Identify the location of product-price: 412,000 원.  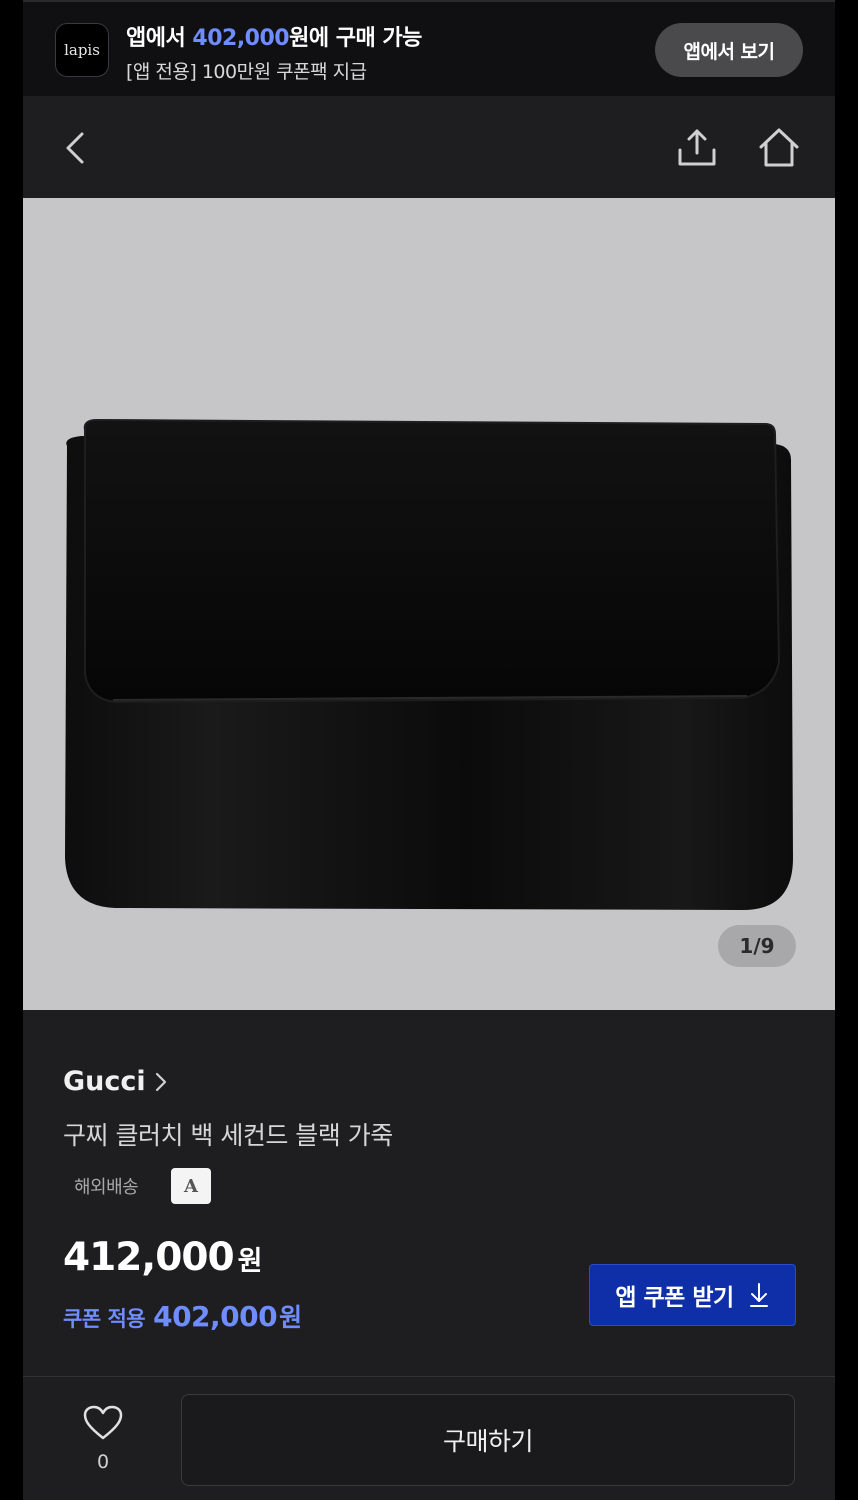
(163, 1257).